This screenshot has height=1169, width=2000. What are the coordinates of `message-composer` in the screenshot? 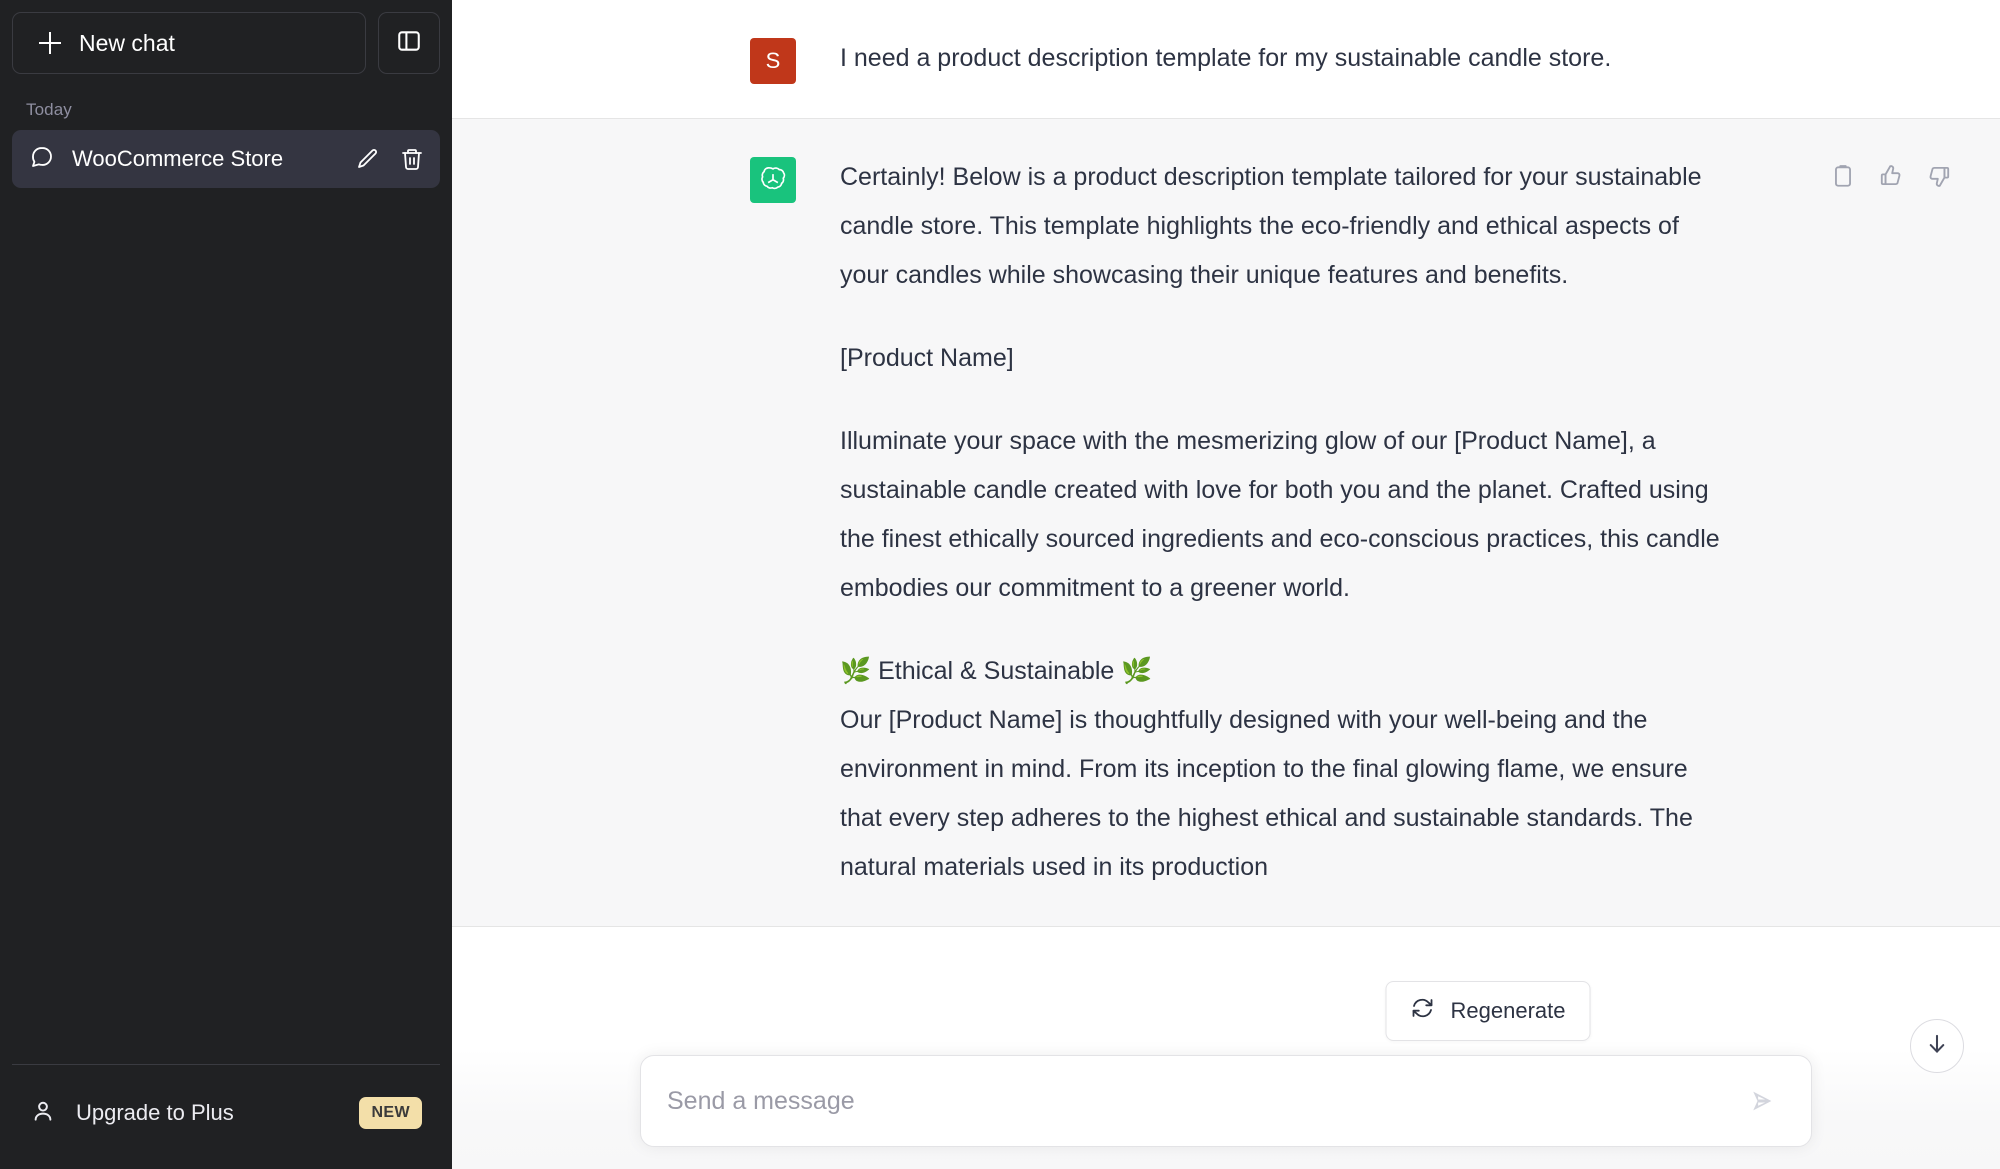 It's located at (1226, 1101).